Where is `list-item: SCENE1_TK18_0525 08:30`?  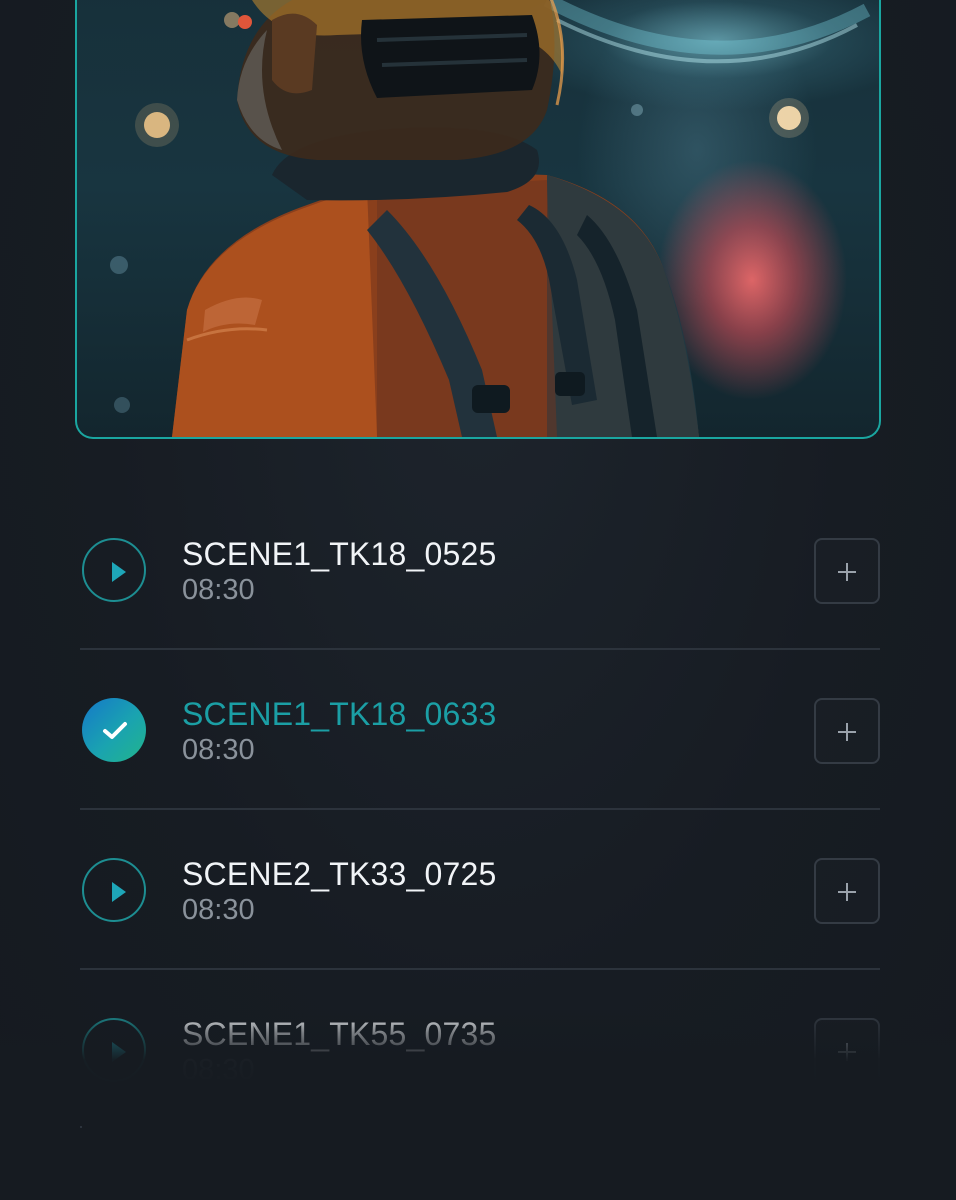 list-item: SCENE1_TK18_0525 08:30 is located at coordinates (480, 570).